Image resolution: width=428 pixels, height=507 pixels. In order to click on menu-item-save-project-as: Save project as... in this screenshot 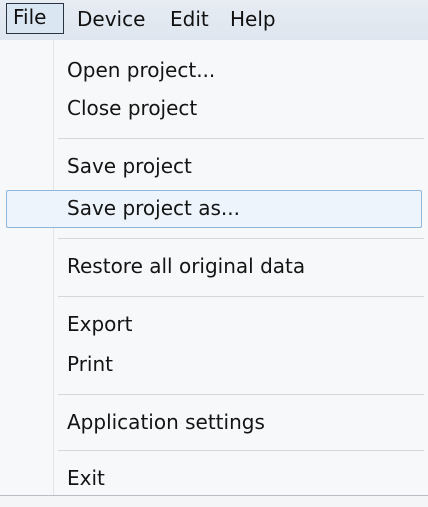, I will do `click(214, 209)`.